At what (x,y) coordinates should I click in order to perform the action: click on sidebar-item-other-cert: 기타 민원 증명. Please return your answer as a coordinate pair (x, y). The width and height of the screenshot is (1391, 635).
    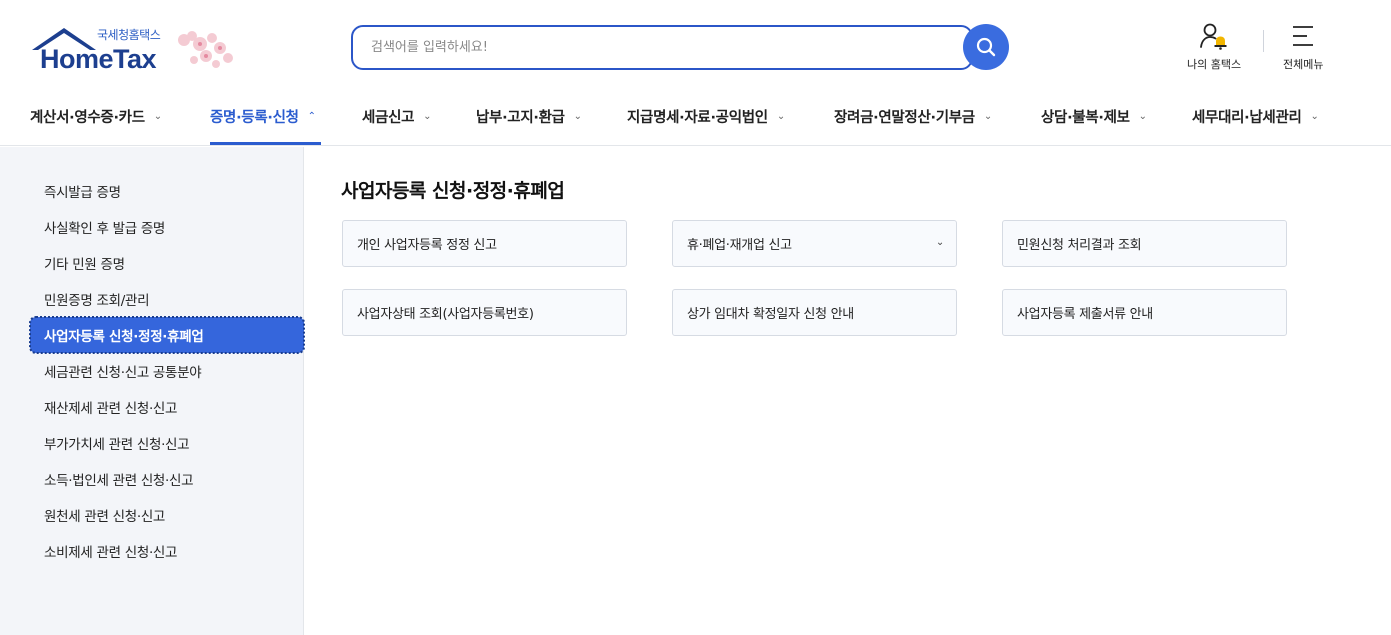
    Looking at the image, I should click on (84, 263).